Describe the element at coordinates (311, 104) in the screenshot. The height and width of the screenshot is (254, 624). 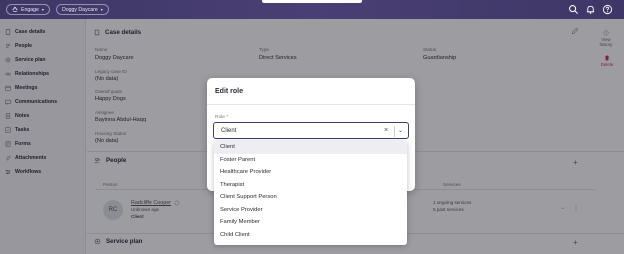
I see `divider` at that location.